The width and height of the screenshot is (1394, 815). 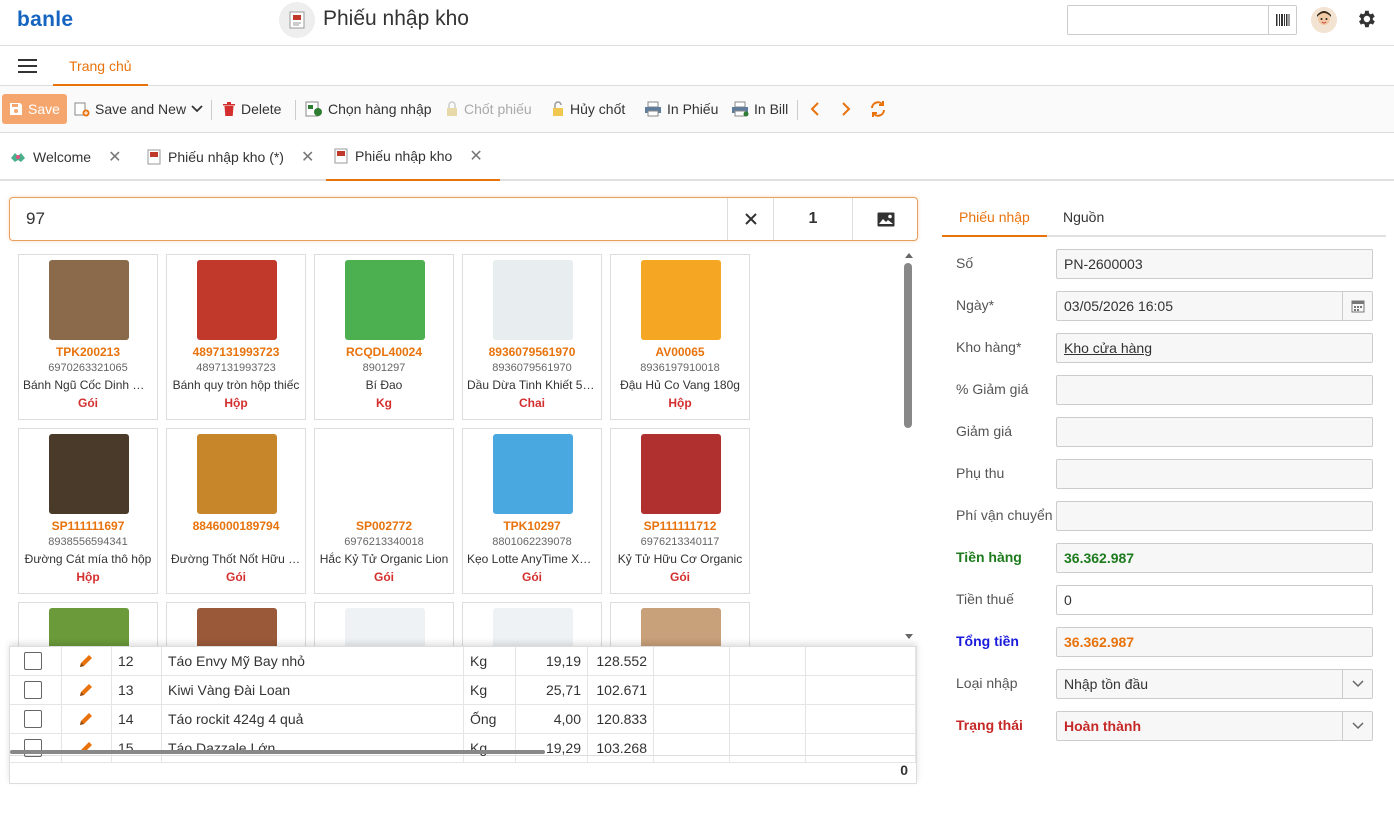 I want to click on giam-input, so click(x=1214, y=432).